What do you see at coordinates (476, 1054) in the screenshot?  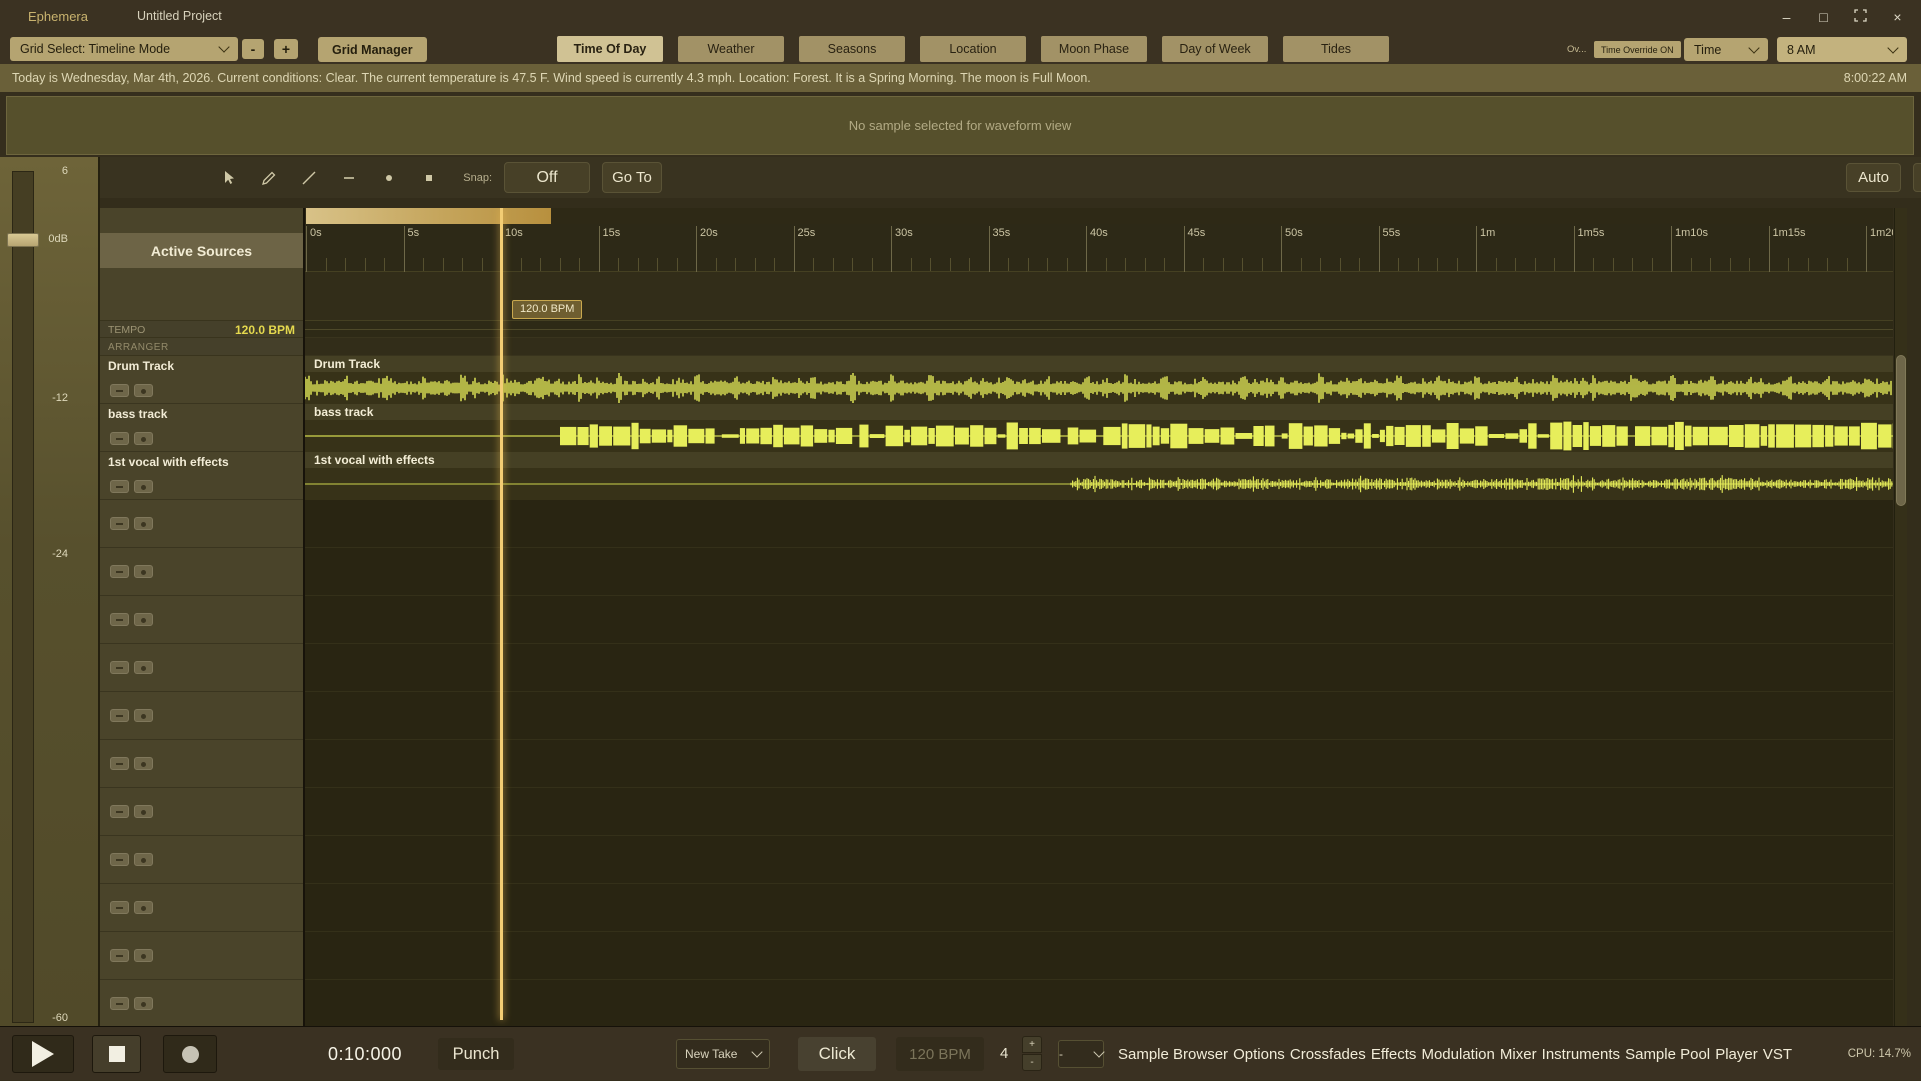 I see `punch-button: Punch` at bounding box center [476, 1054].